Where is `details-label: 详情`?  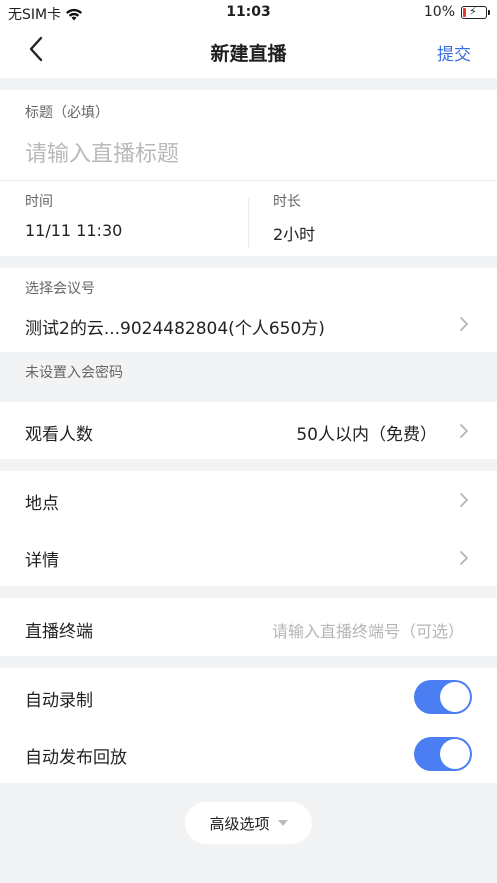 details-label: 详情 is located at coordinates (42, 561).